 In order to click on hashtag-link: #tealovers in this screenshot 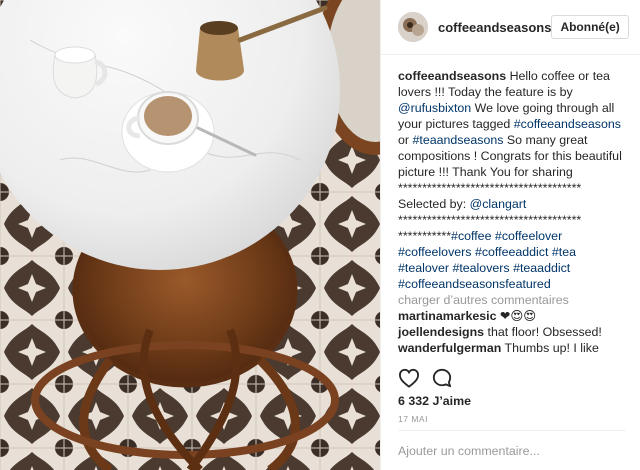, I will do `click(480, 268)`.